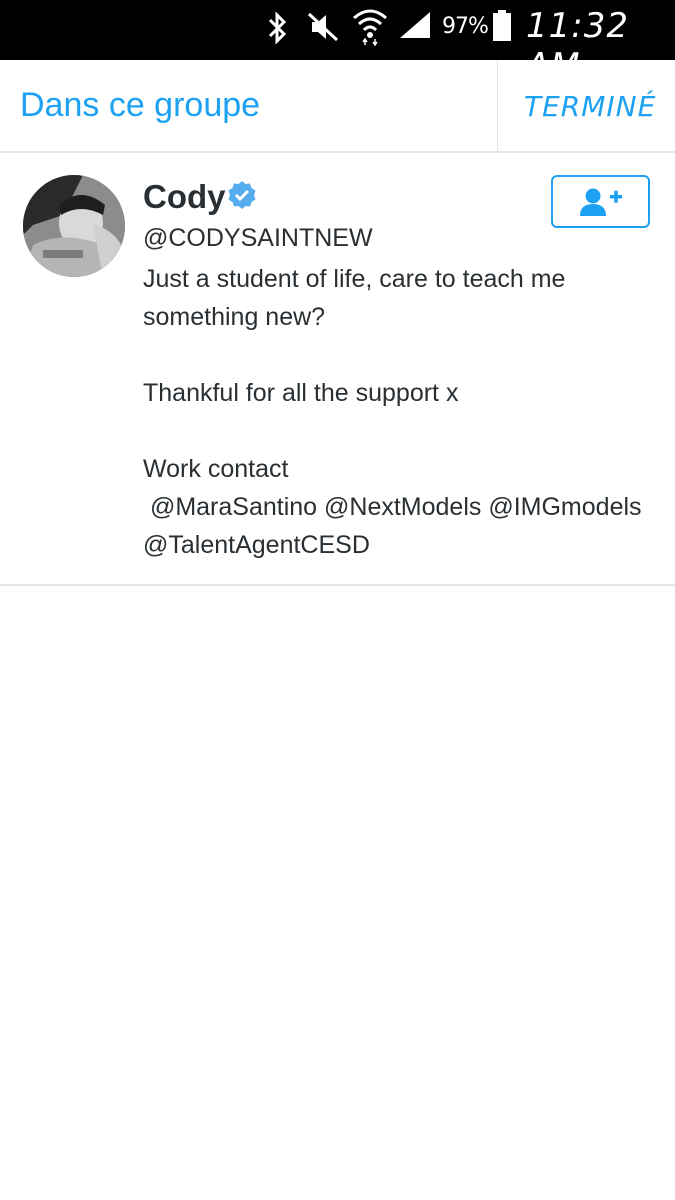  What do you see at coordinates (337, 43) in the screenshot?
I see `status-bar: 97% 11:32 AM` at bounding box center [337, 43].